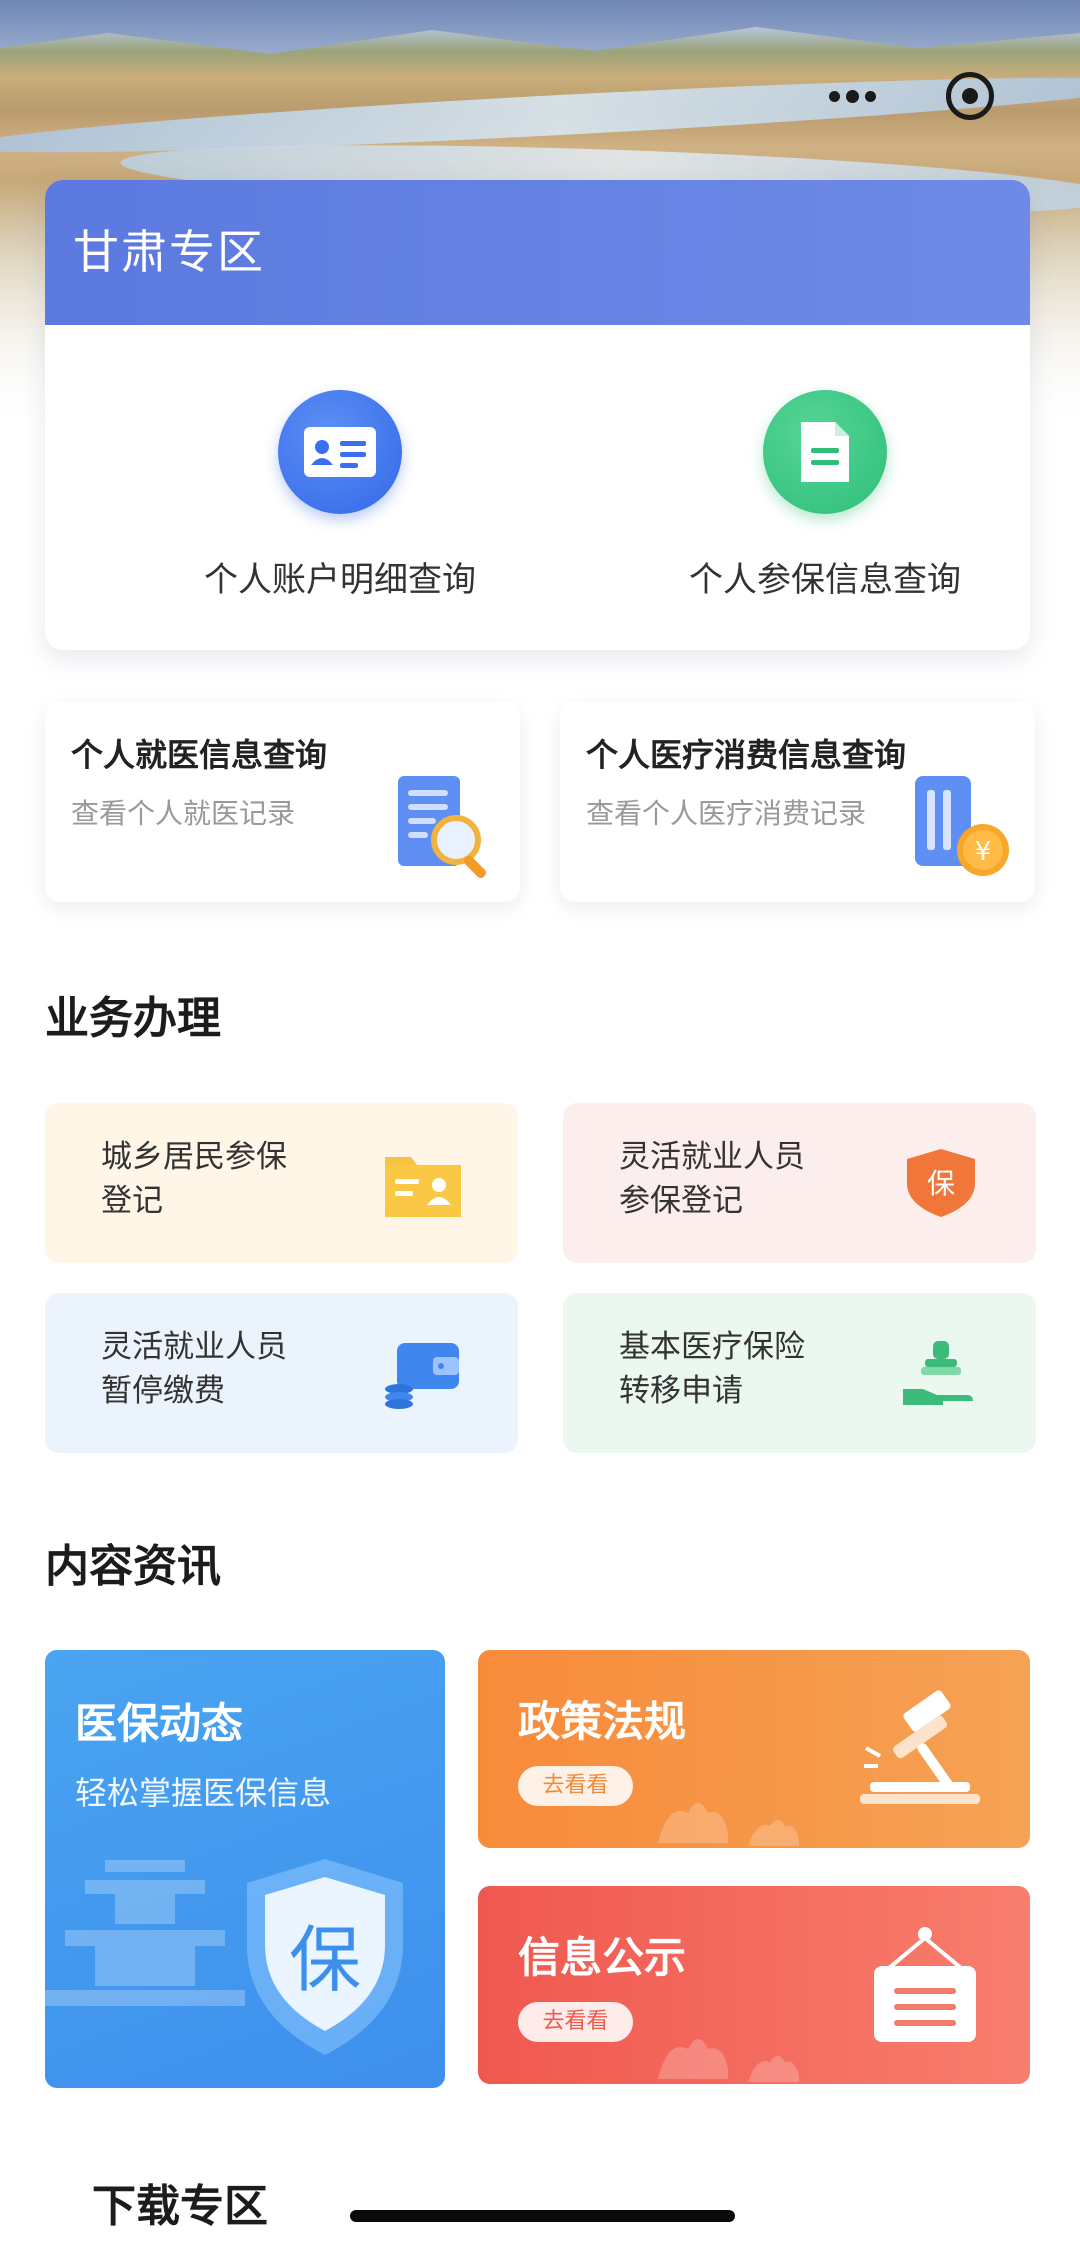  Describe the element at coordinates (340, 452) in the screenshot. I see `id-card-icon` at that location.